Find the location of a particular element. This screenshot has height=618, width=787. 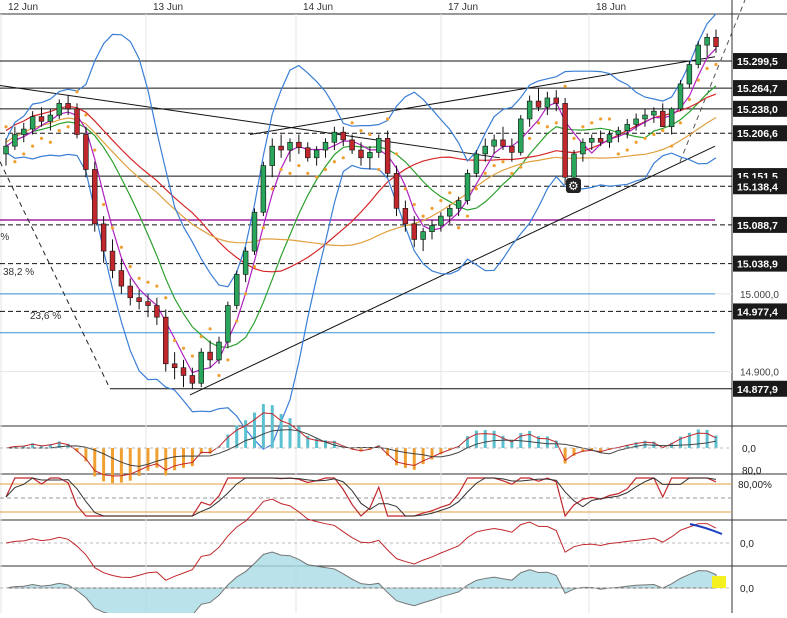

fib-label-23: 23,6 % is located at coordinates (45, 316).